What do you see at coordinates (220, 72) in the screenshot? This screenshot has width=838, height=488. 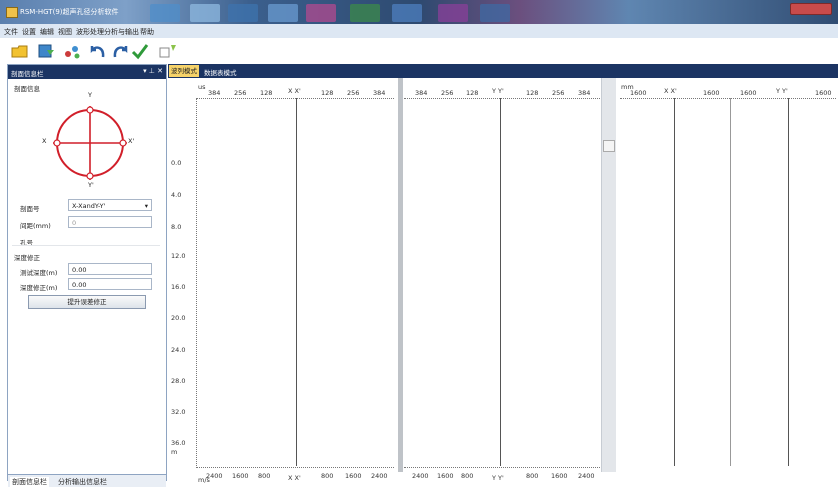 I see `tab-data-table-mode: 数据表模式` at bounding box center [220, 72].